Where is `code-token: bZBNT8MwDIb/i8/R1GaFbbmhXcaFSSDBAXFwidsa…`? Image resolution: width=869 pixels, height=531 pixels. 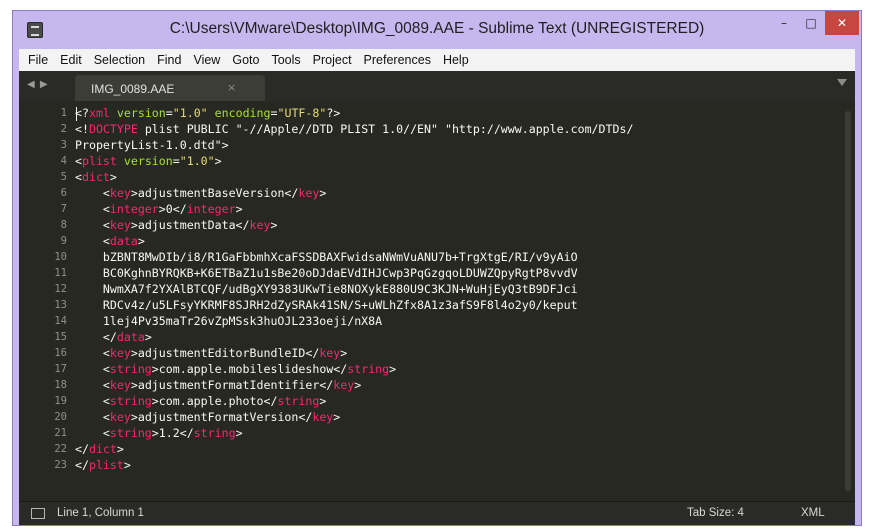
code-token: bZBNT8MwDIb/i8/R1GaFbbmhXcaFSSDBAXFwidsa… is located at coordinates (326, 257).